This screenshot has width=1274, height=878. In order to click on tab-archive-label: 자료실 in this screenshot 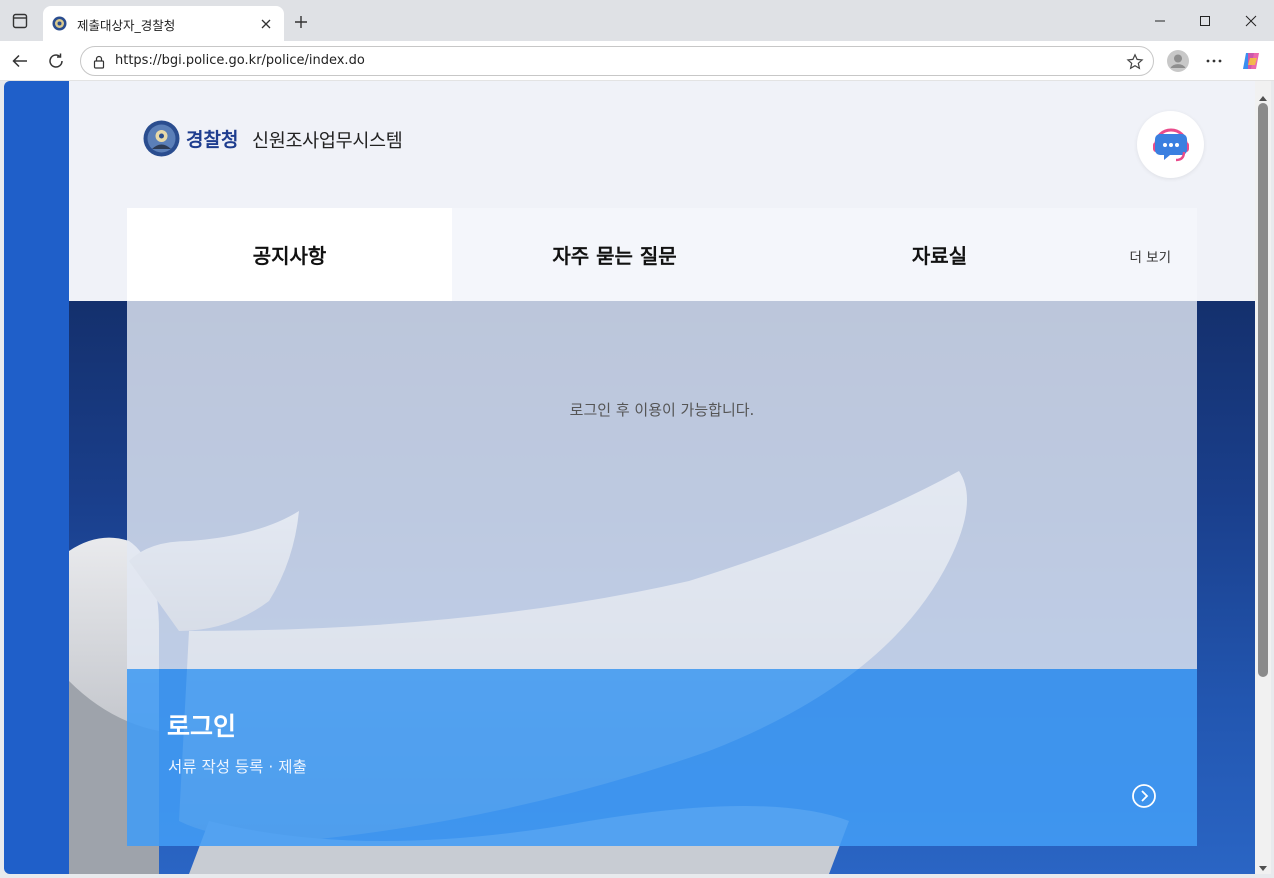, I will do `click(939, 256)`.